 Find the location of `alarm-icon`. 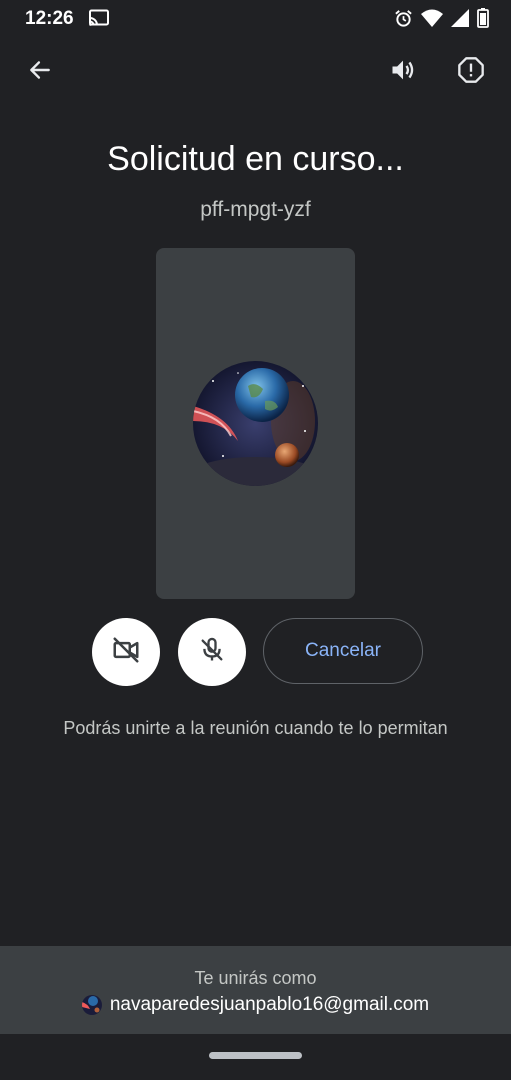

alarm-icon is located at coordinates (403, 18).